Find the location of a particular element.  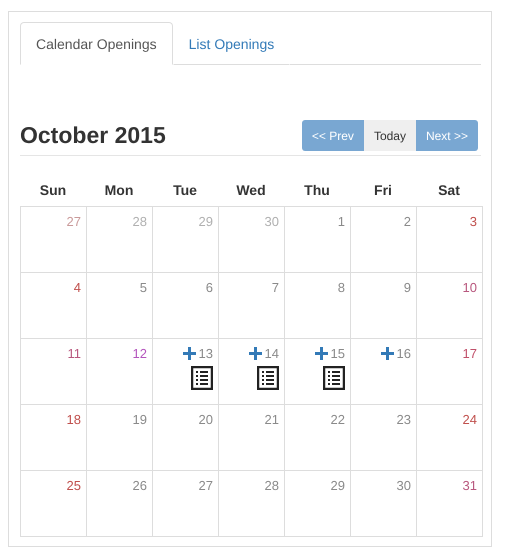

day-number: 26 is located at coordinates (139, 485).